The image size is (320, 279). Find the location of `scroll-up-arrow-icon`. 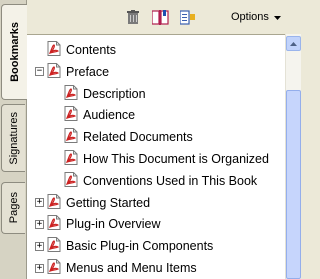

scroll-up-arrow-icon is located at coordinates (293, 43).